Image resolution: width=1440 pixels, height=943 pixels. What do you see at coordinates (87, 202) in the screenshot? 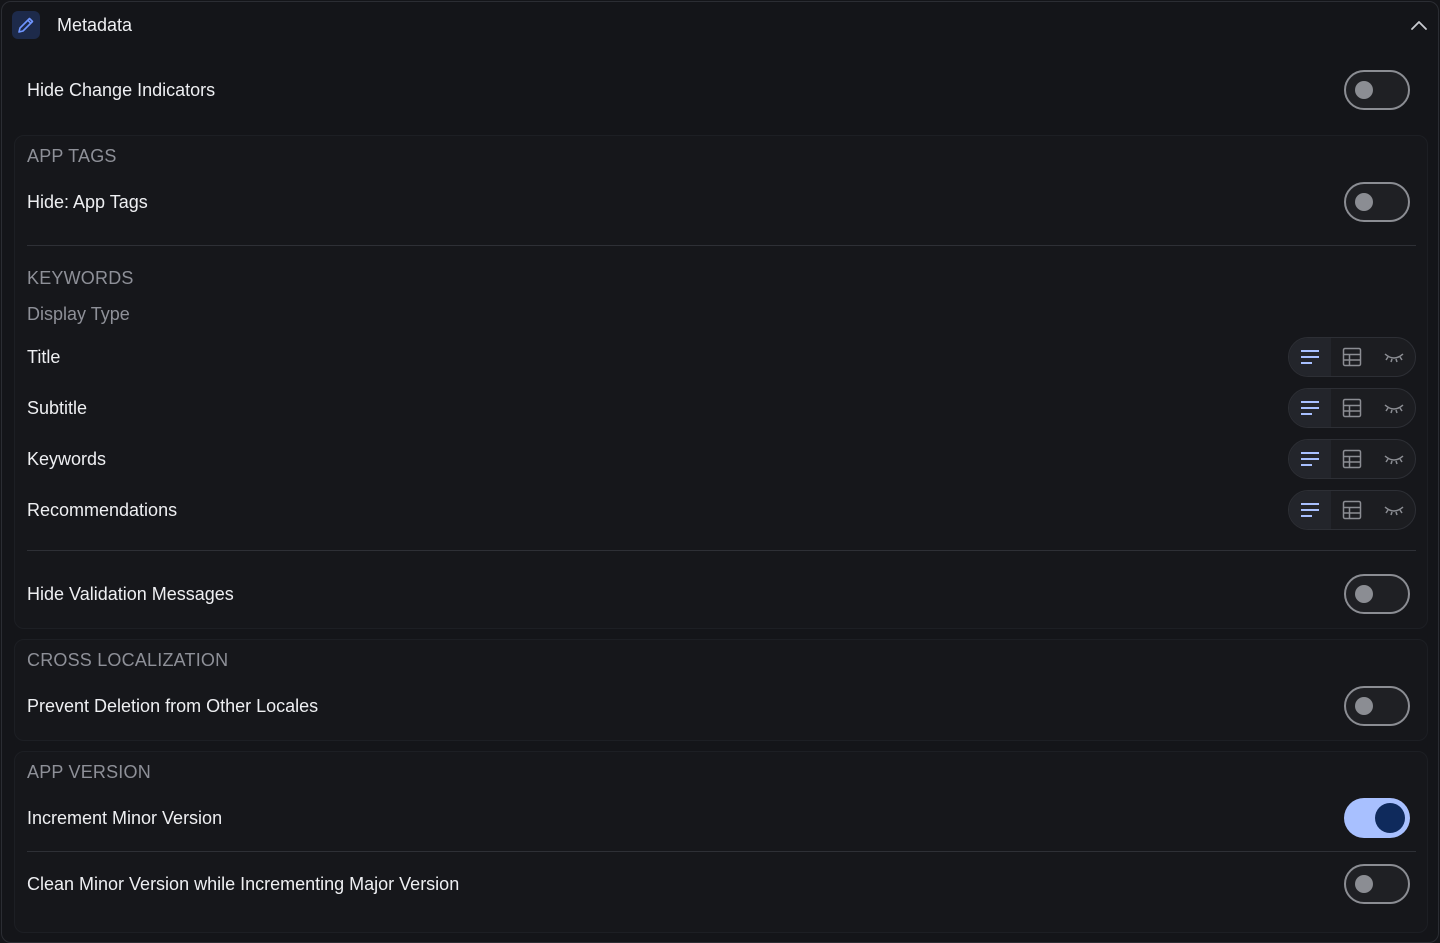
I see `hide-app-tags-label: Hide: App Tags` at bounding box center [87, 202].